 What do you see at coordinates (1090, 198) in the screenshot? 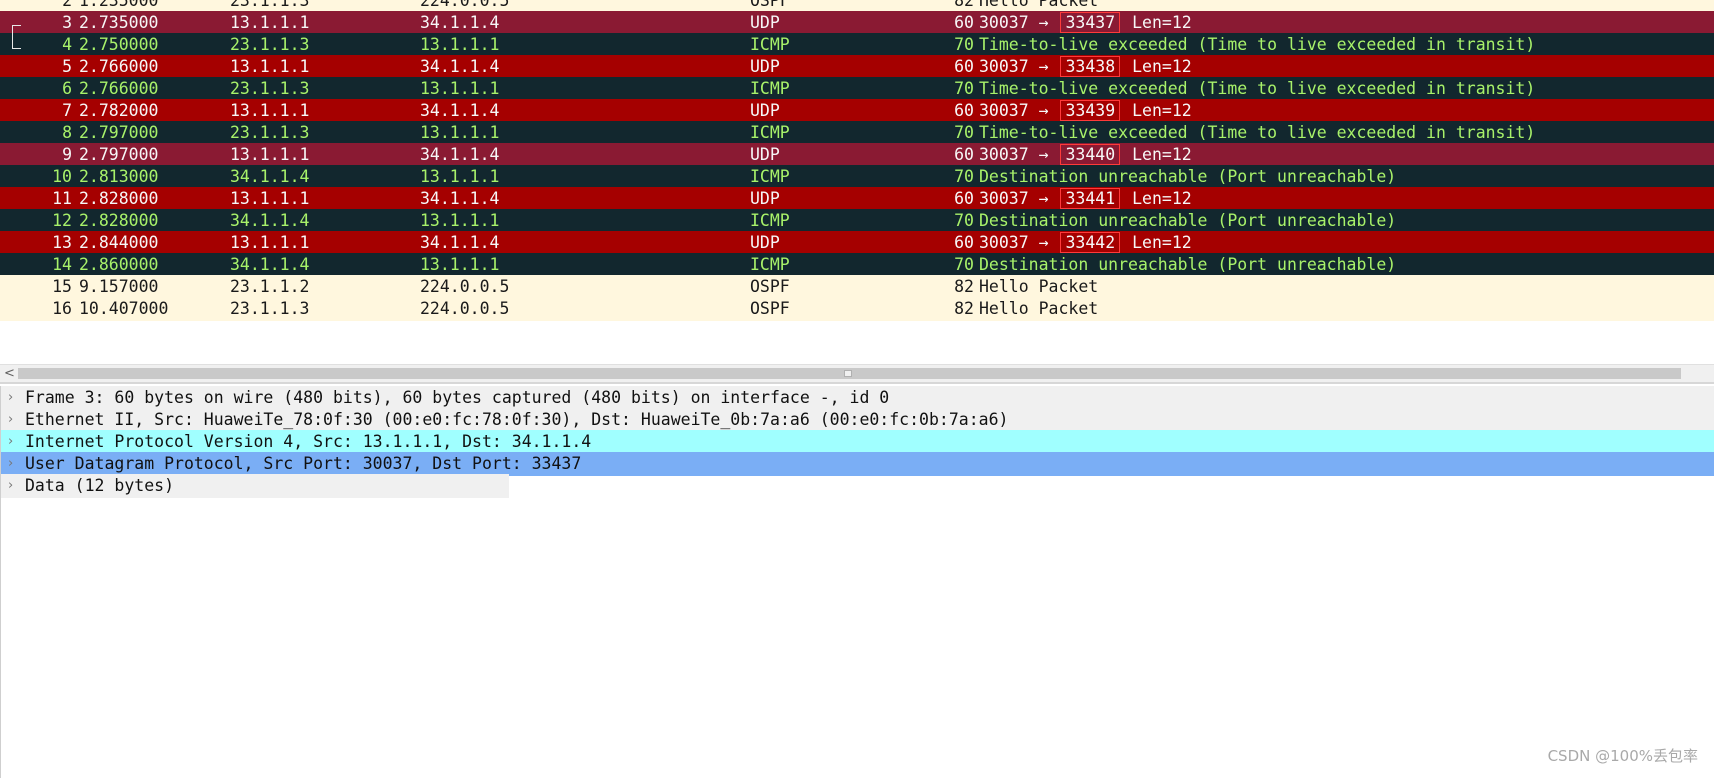
I see `highlighted-dst-port: 33441` at bounding box center [1090, 198].